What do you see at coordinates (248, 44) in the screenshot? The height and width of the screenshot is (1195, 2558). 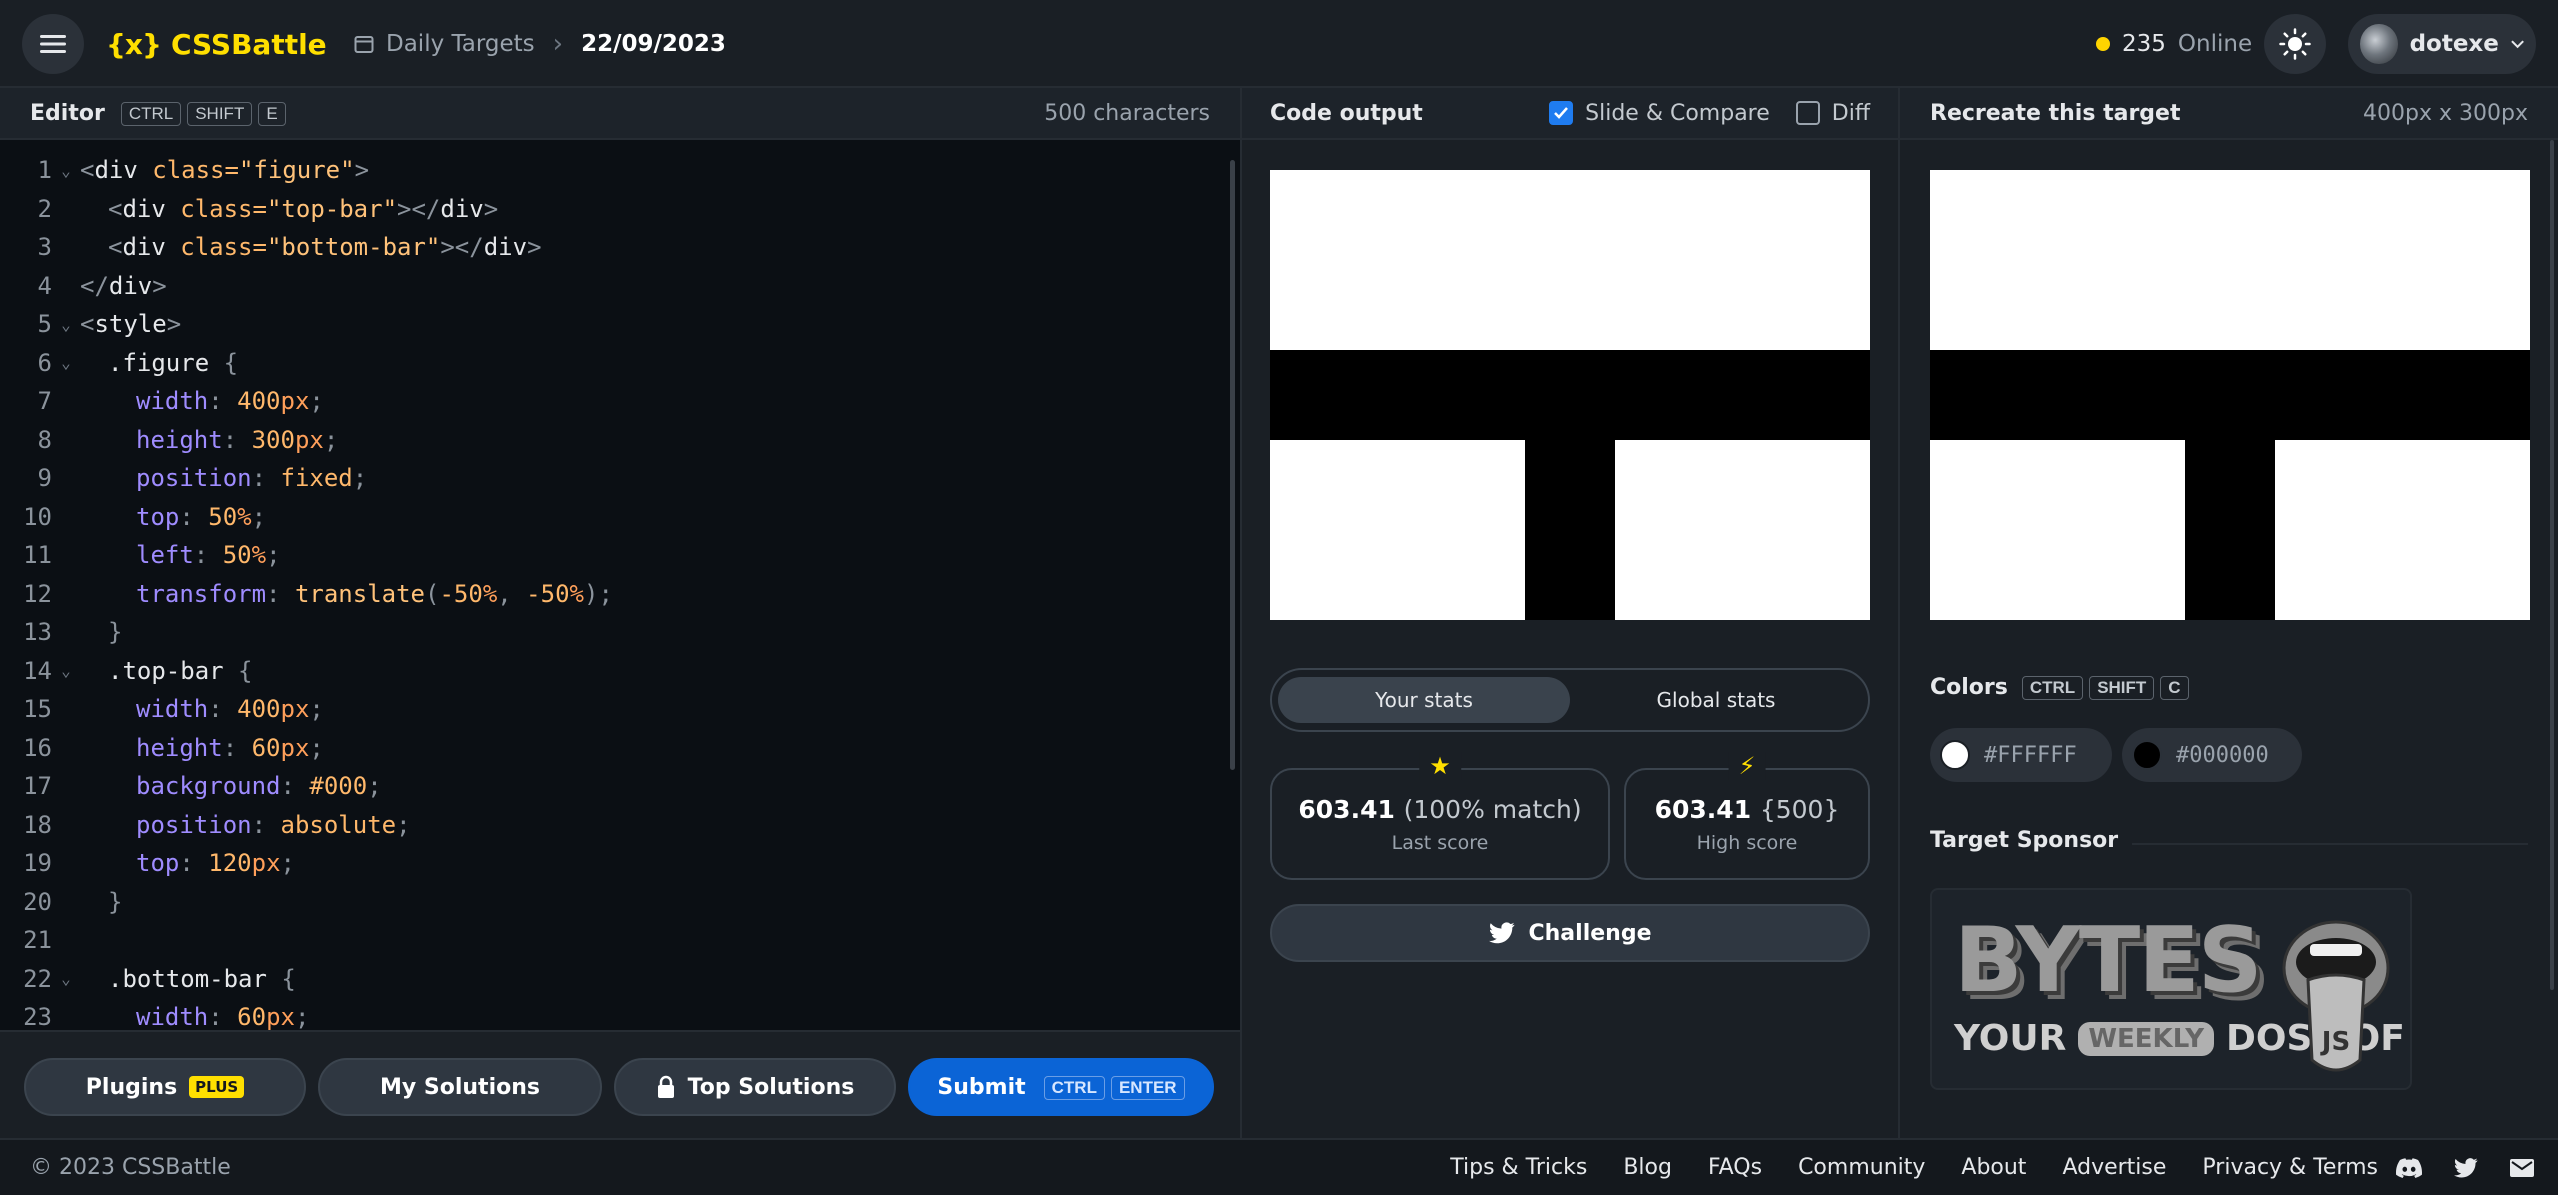 I see `logo-text: CSSBattle` at bounding box center [248, 44].